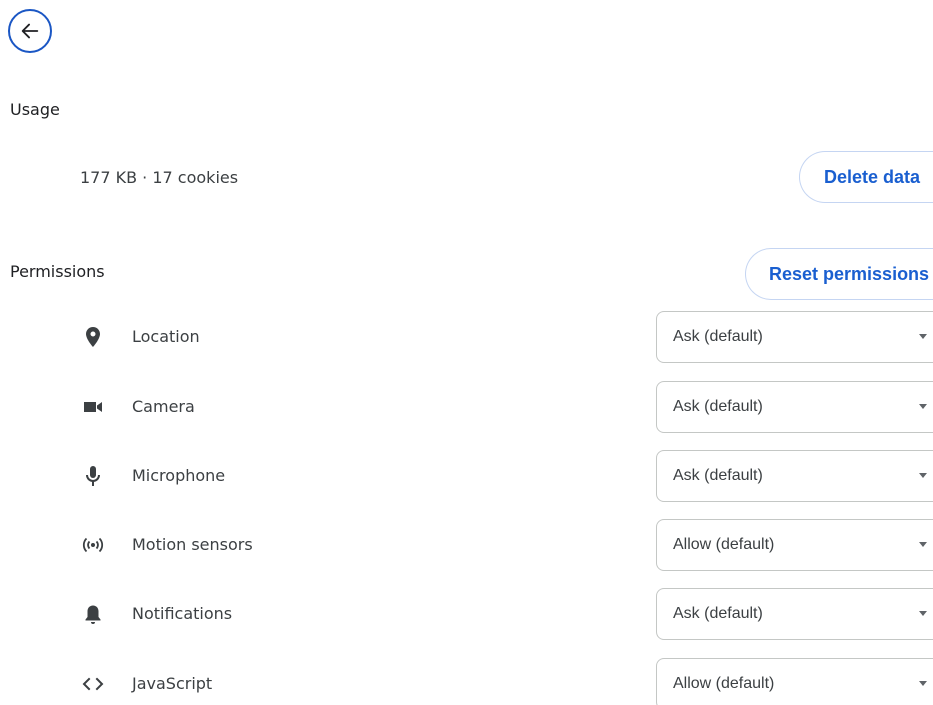  I want to click on permission-row-location: Location Ask (default), so click(466, 337).